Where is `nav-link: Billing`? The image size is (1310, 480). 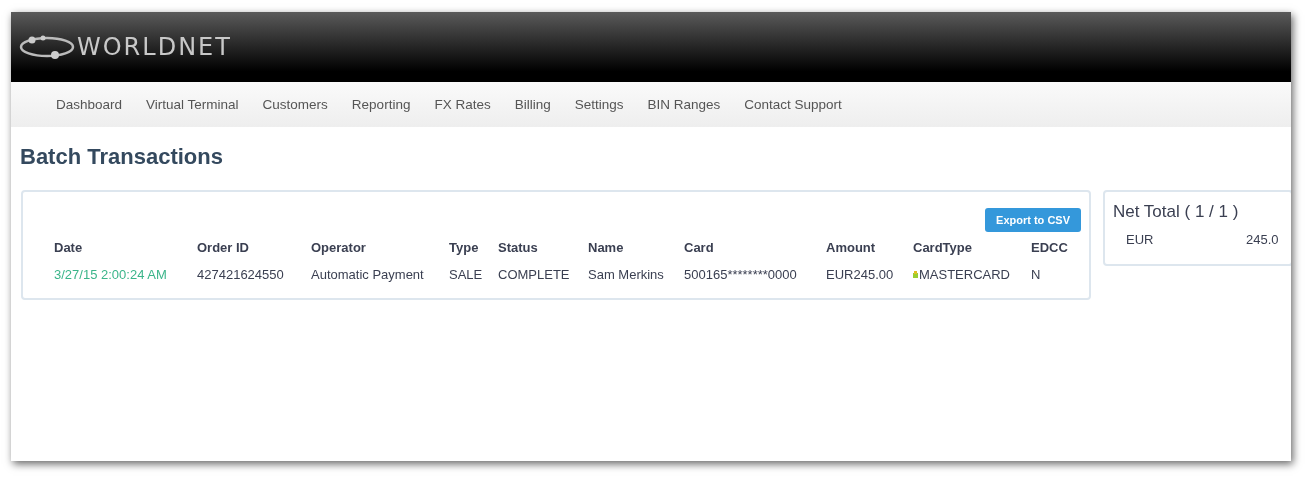
nav-link: Billing is located at coordinates (532, 104).